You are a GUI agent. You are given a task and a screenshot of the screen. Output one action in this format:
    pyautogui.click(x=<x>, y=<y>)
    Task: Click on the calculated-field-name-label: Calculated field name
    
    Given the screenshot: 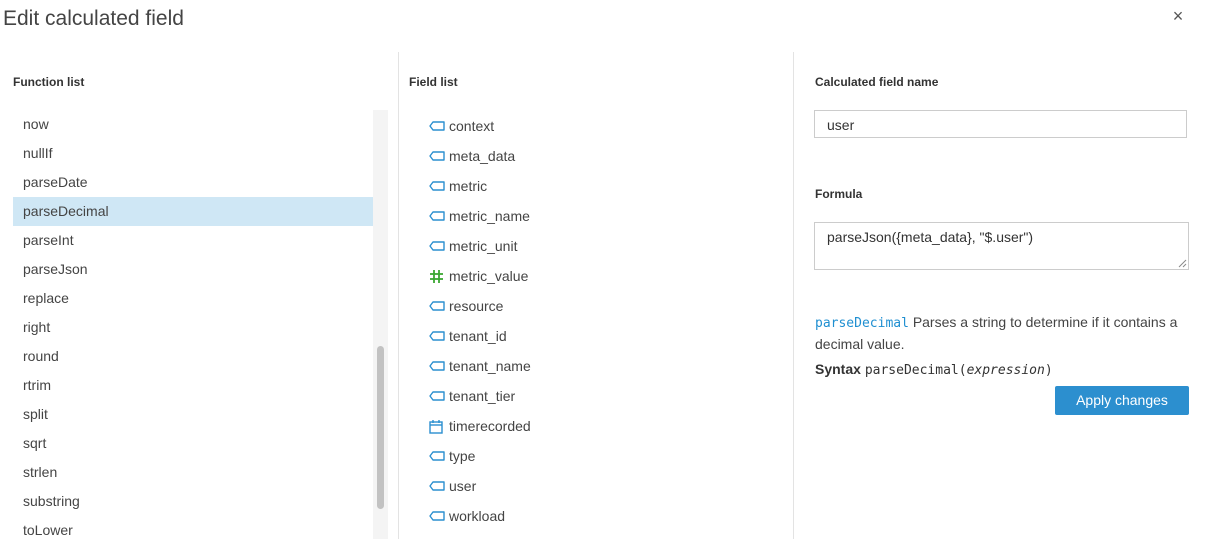 What is the action you would take?
    pyautogui.click(x=877, y=82)
    